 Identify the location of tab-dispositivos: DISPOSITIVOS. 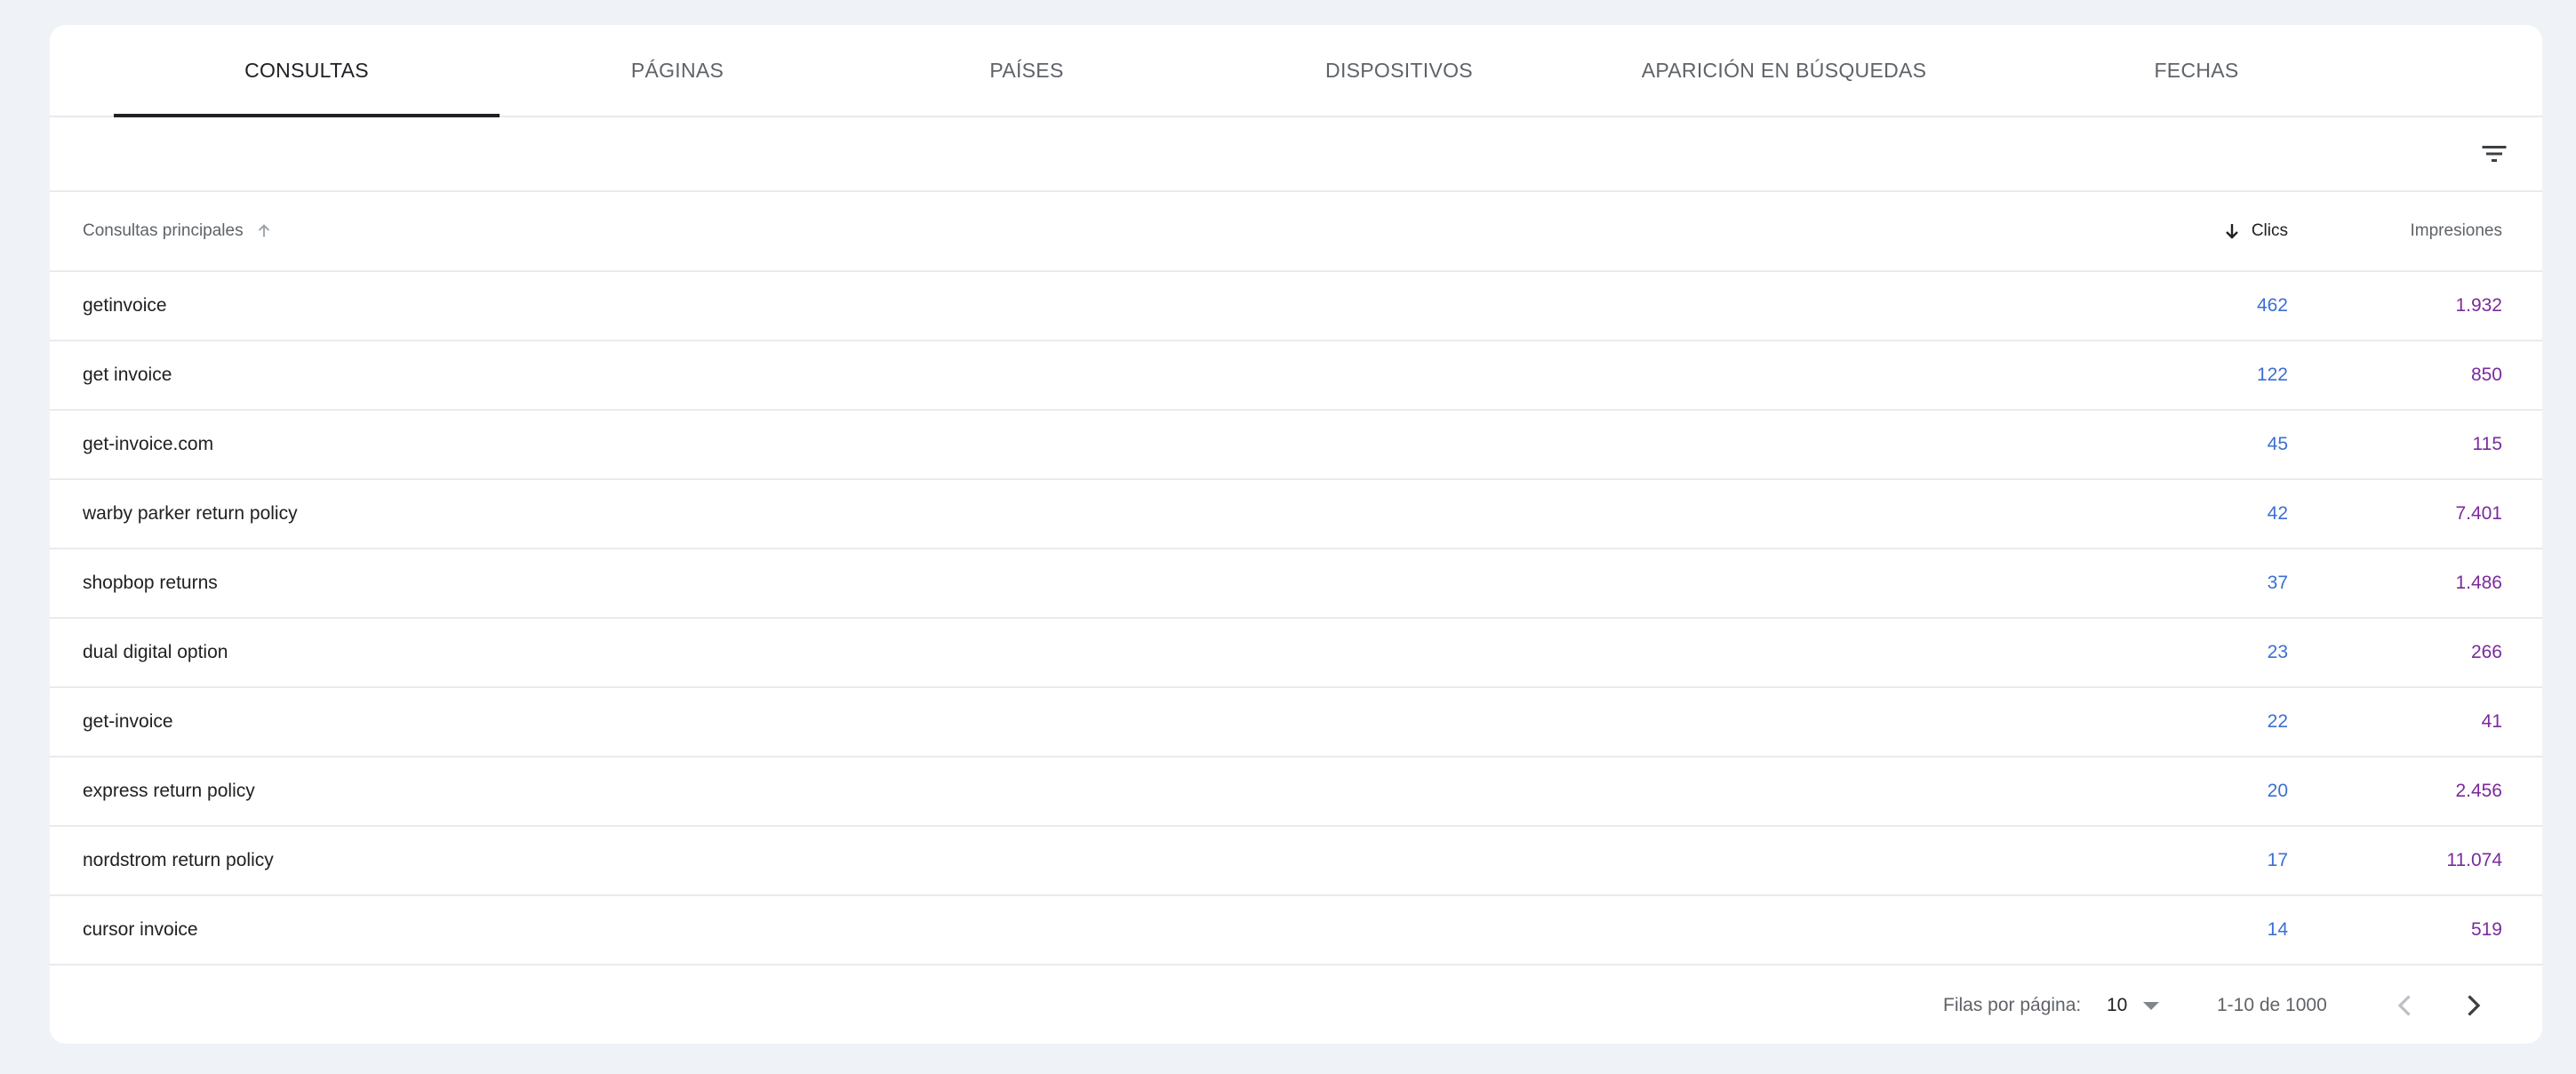
(1399, 70).